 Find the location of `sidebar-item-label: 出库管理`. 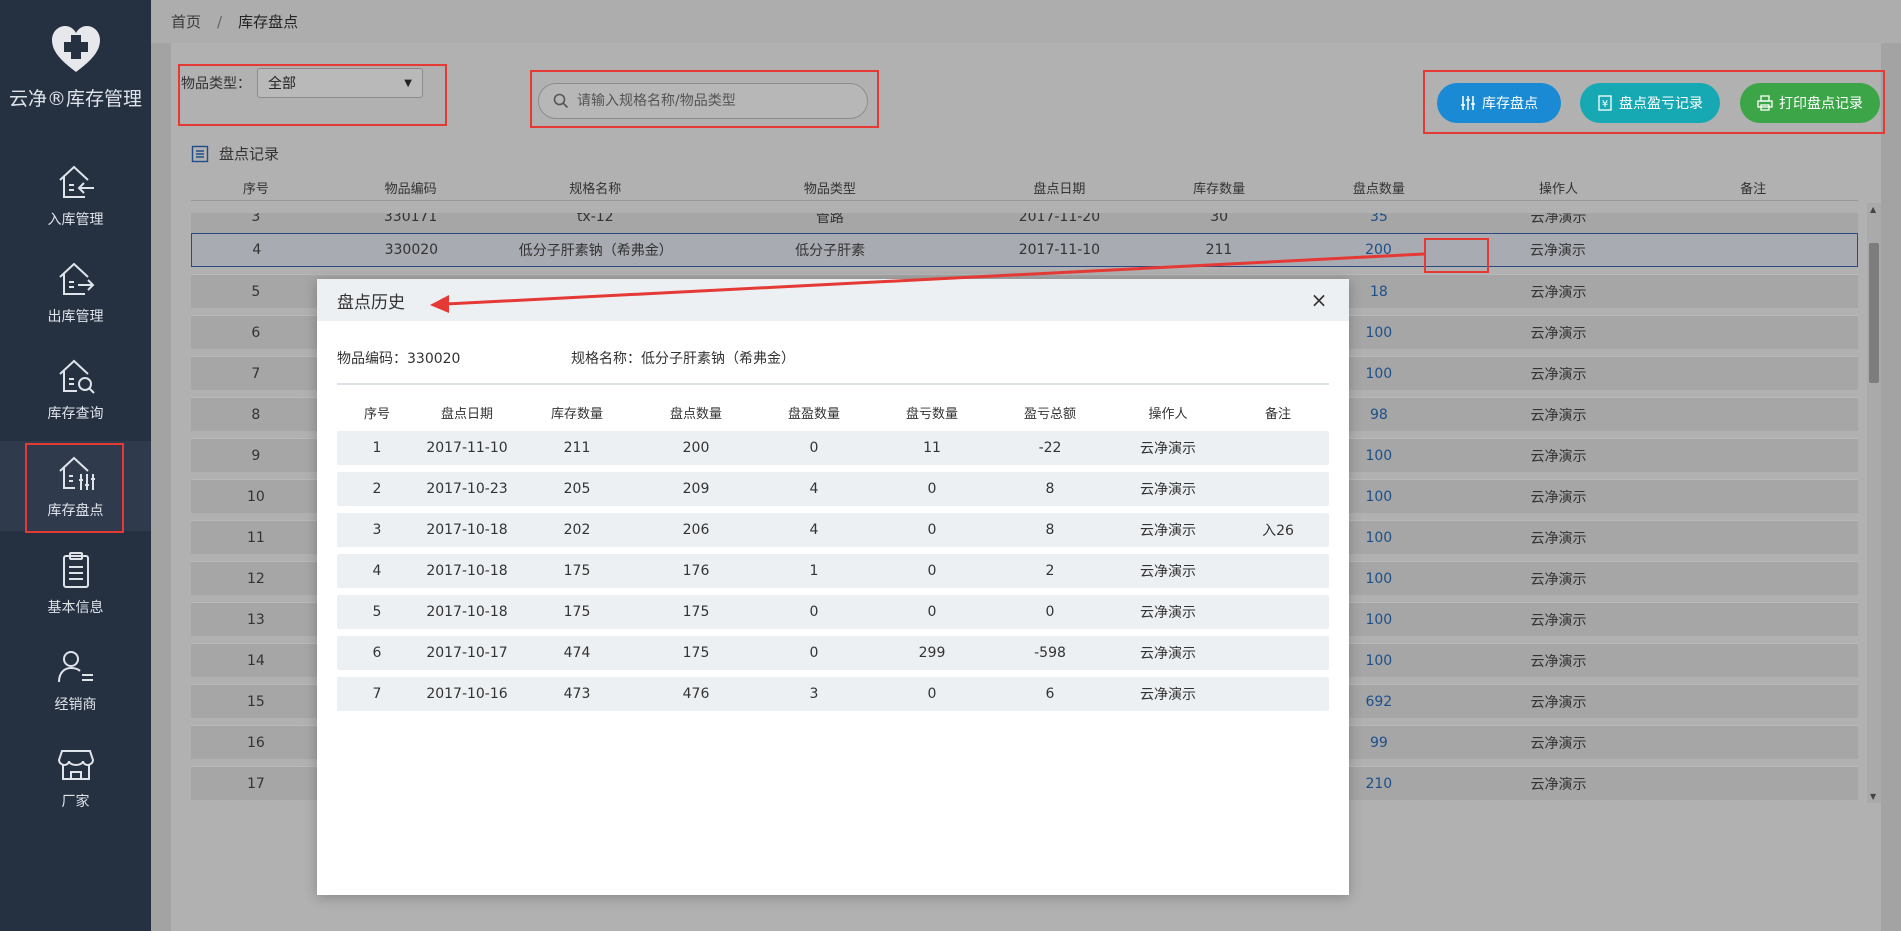

sidebar-item-label: 出库管理 is located at coordinates (75, 317).